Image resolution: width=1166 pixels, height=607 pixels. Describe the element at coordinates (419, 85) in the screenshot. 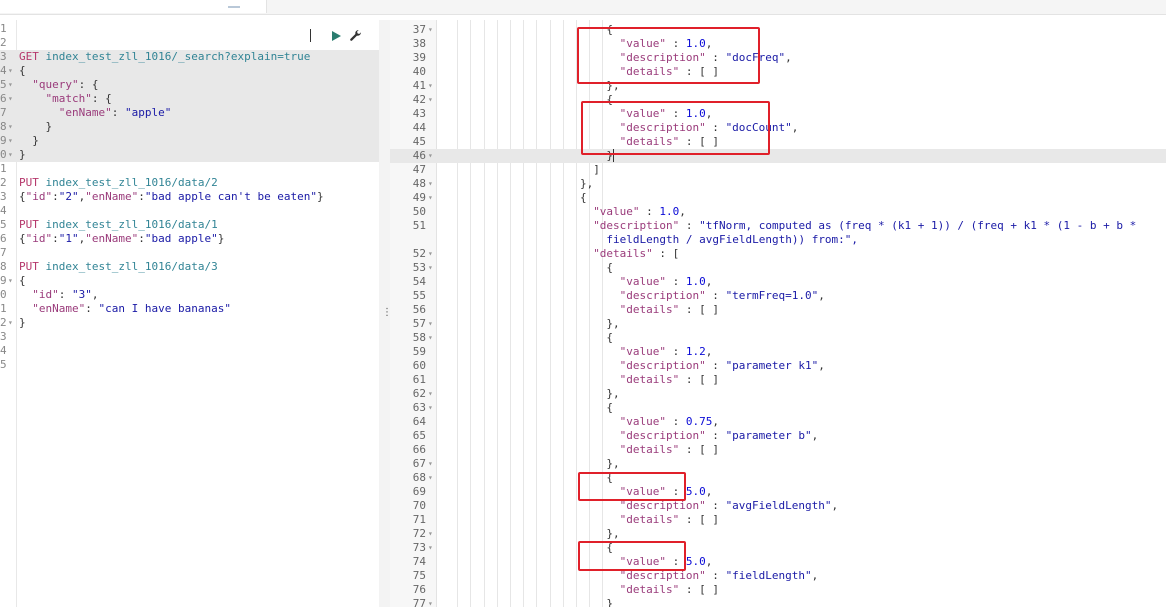

I see `line-number: 41` at that location.